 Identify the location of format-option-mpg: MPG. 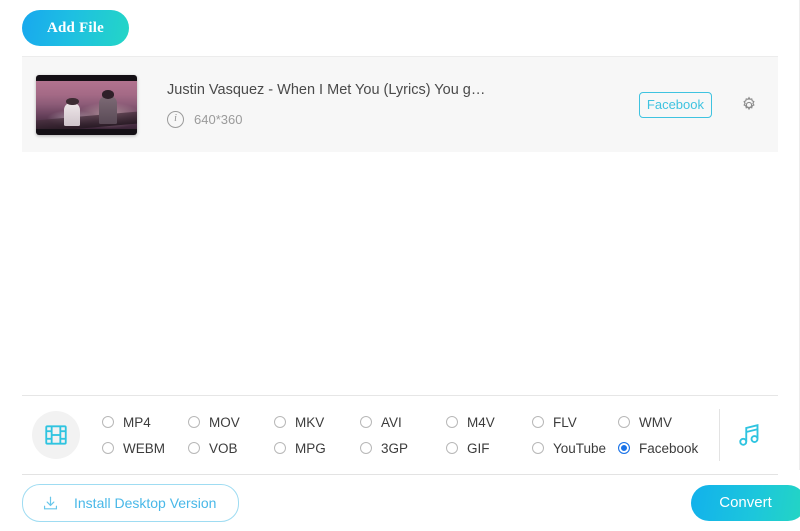
(317, 448).